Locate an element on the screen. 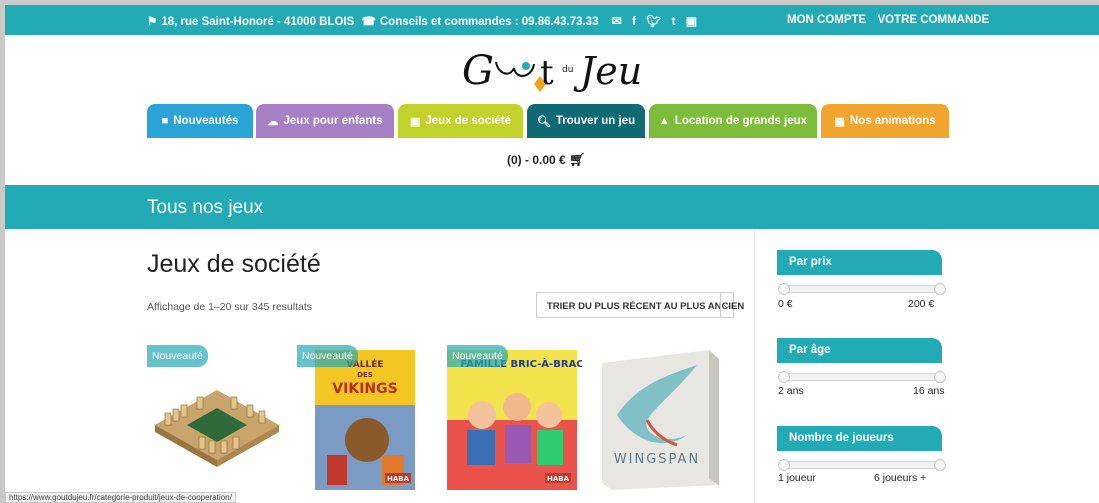 This screenshot has width=1099, height=503. tumblr-icon: t is located at coordinates (674, 21).